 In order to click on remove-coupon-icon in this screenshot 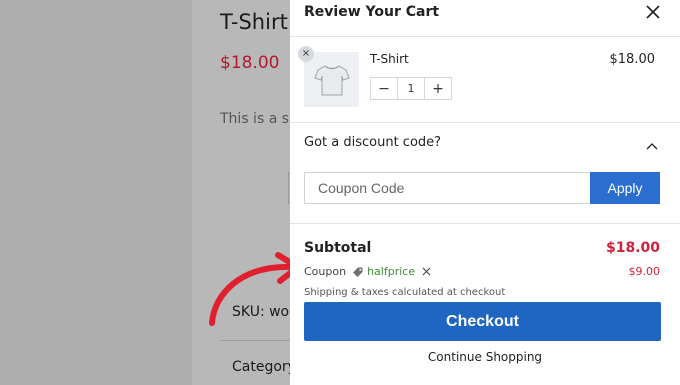, I will do `click(426, 271)`.